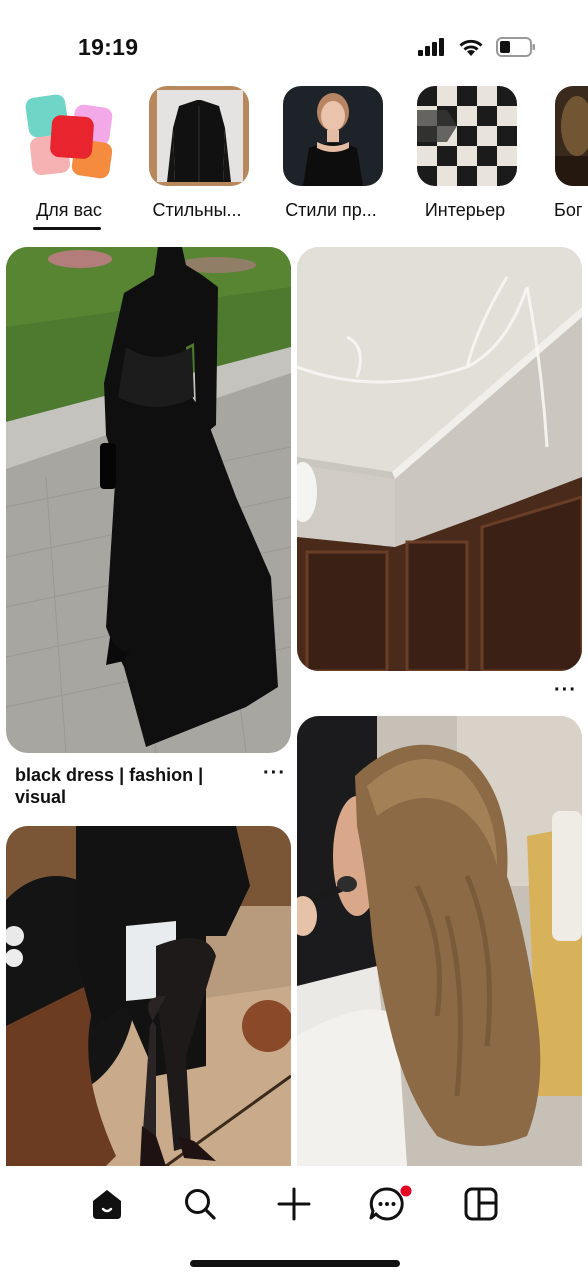 The width and height of the screenshot is (588, 1280). I want to click on home-indicator, so click(295, 1263).